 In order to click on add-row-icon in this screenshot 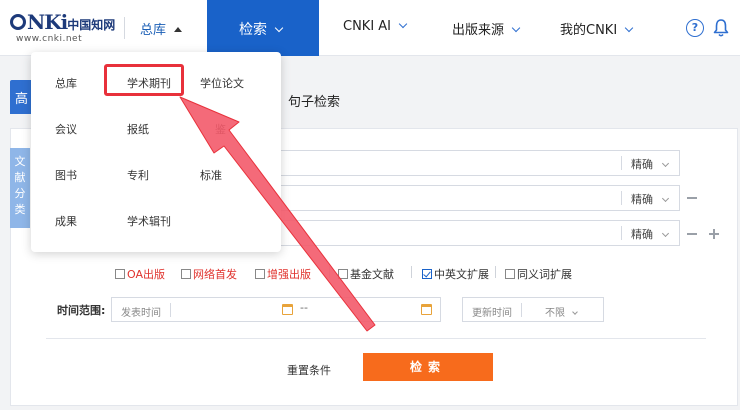, I will do `click(714, 234)`.